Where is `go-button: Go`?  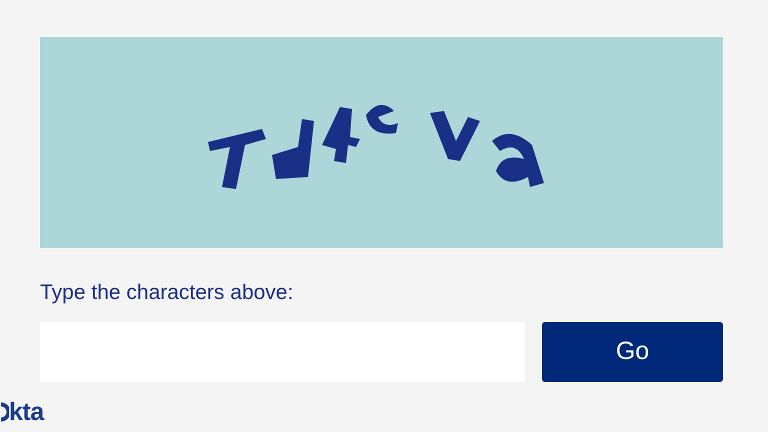 go-button: Go is located at coordinates (632, 352).